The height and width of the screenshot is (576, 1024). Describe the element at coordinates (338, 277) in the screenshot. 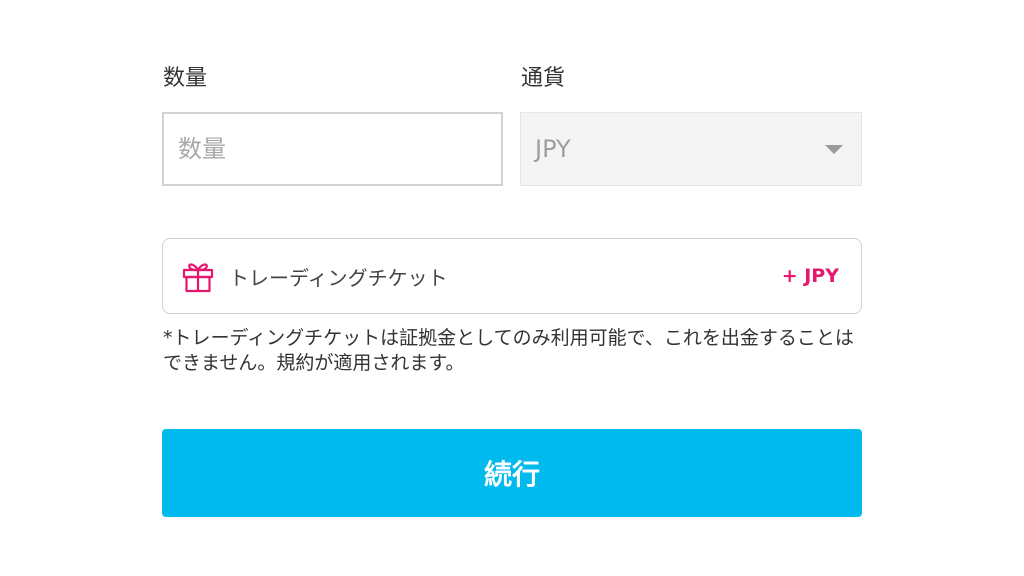

I see `trading-ticket-label: トレーディングチケット` at that location.